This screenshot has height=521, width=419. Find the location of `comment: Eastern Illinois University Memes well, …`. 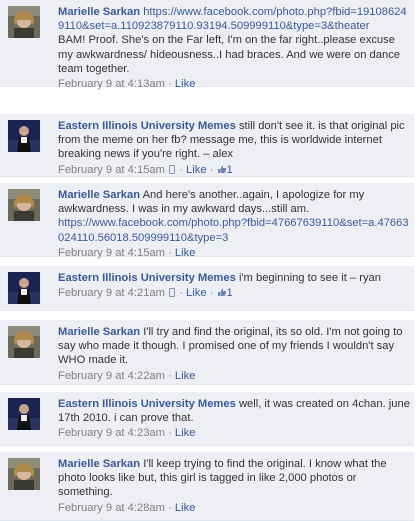

comment: Eastern Illinois University Memes well, … is located at coordinates (207, 419).